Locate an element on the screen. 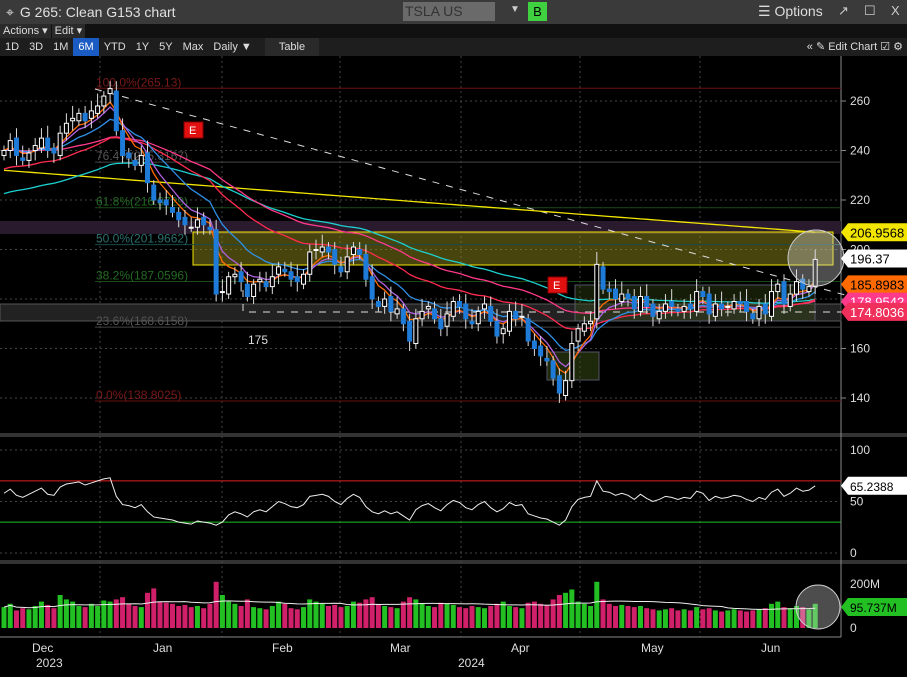 The image size is (907, 677). month-label: Dec is located at coordinates (42, 648).